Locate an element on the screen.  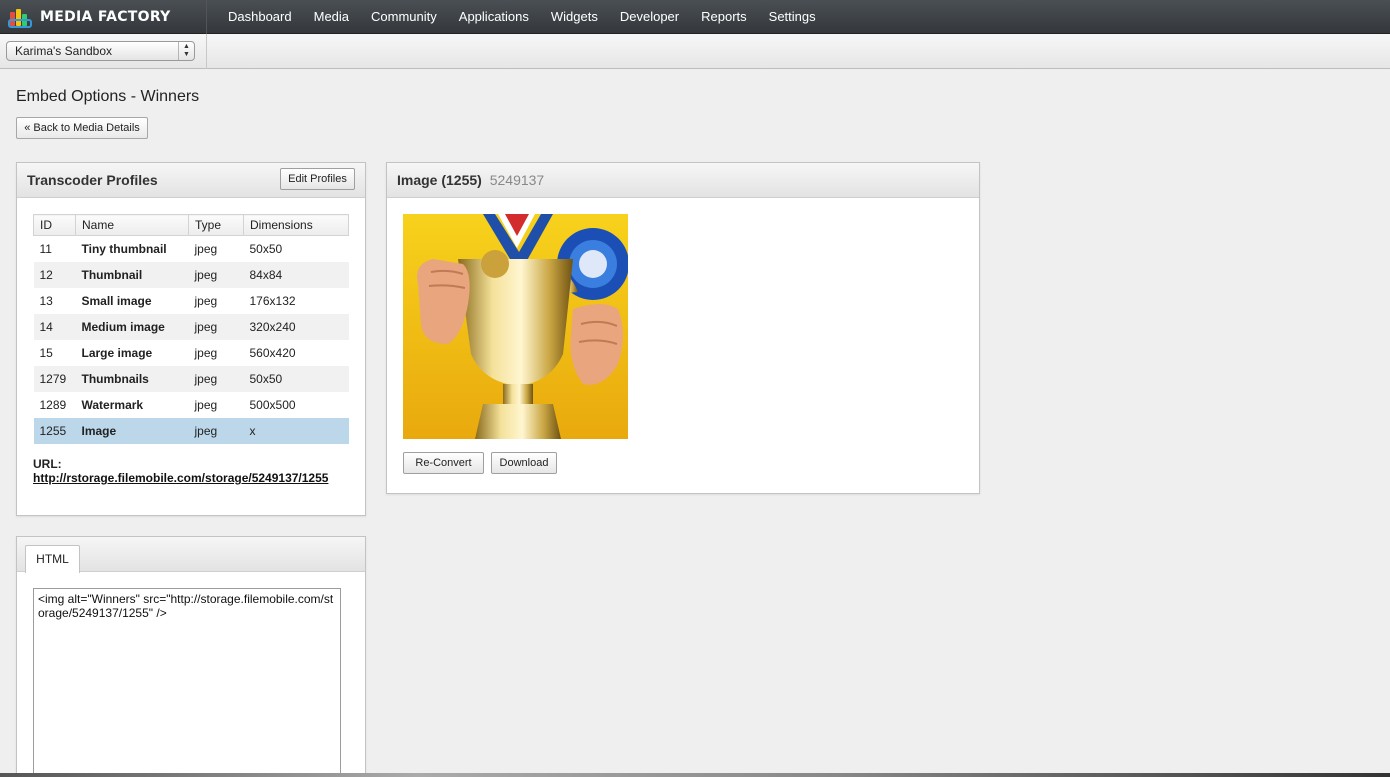
embed-panel-header: HTML is located at coordinates (191, 555).